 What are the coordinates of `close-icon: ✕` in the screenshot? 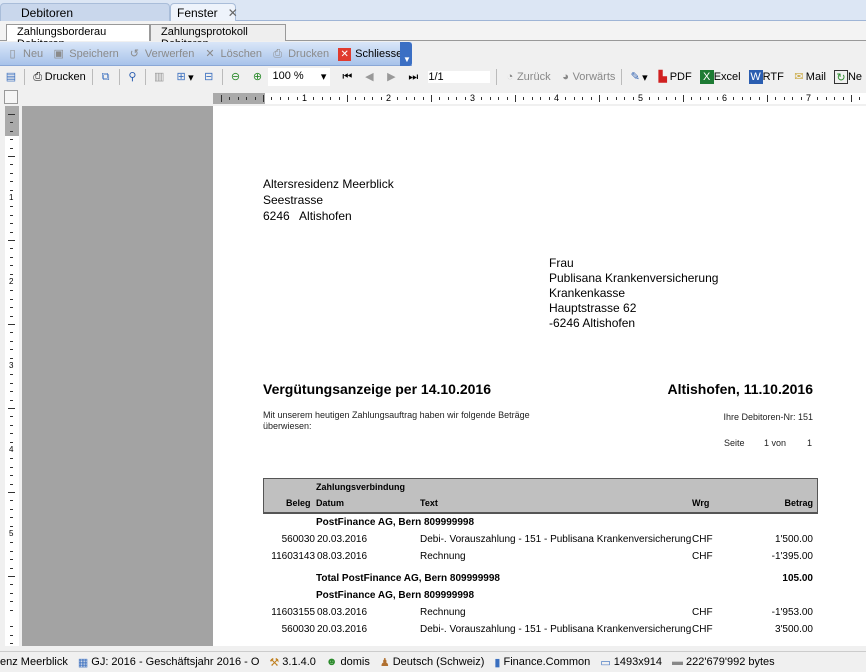 It's located at (233, 13).